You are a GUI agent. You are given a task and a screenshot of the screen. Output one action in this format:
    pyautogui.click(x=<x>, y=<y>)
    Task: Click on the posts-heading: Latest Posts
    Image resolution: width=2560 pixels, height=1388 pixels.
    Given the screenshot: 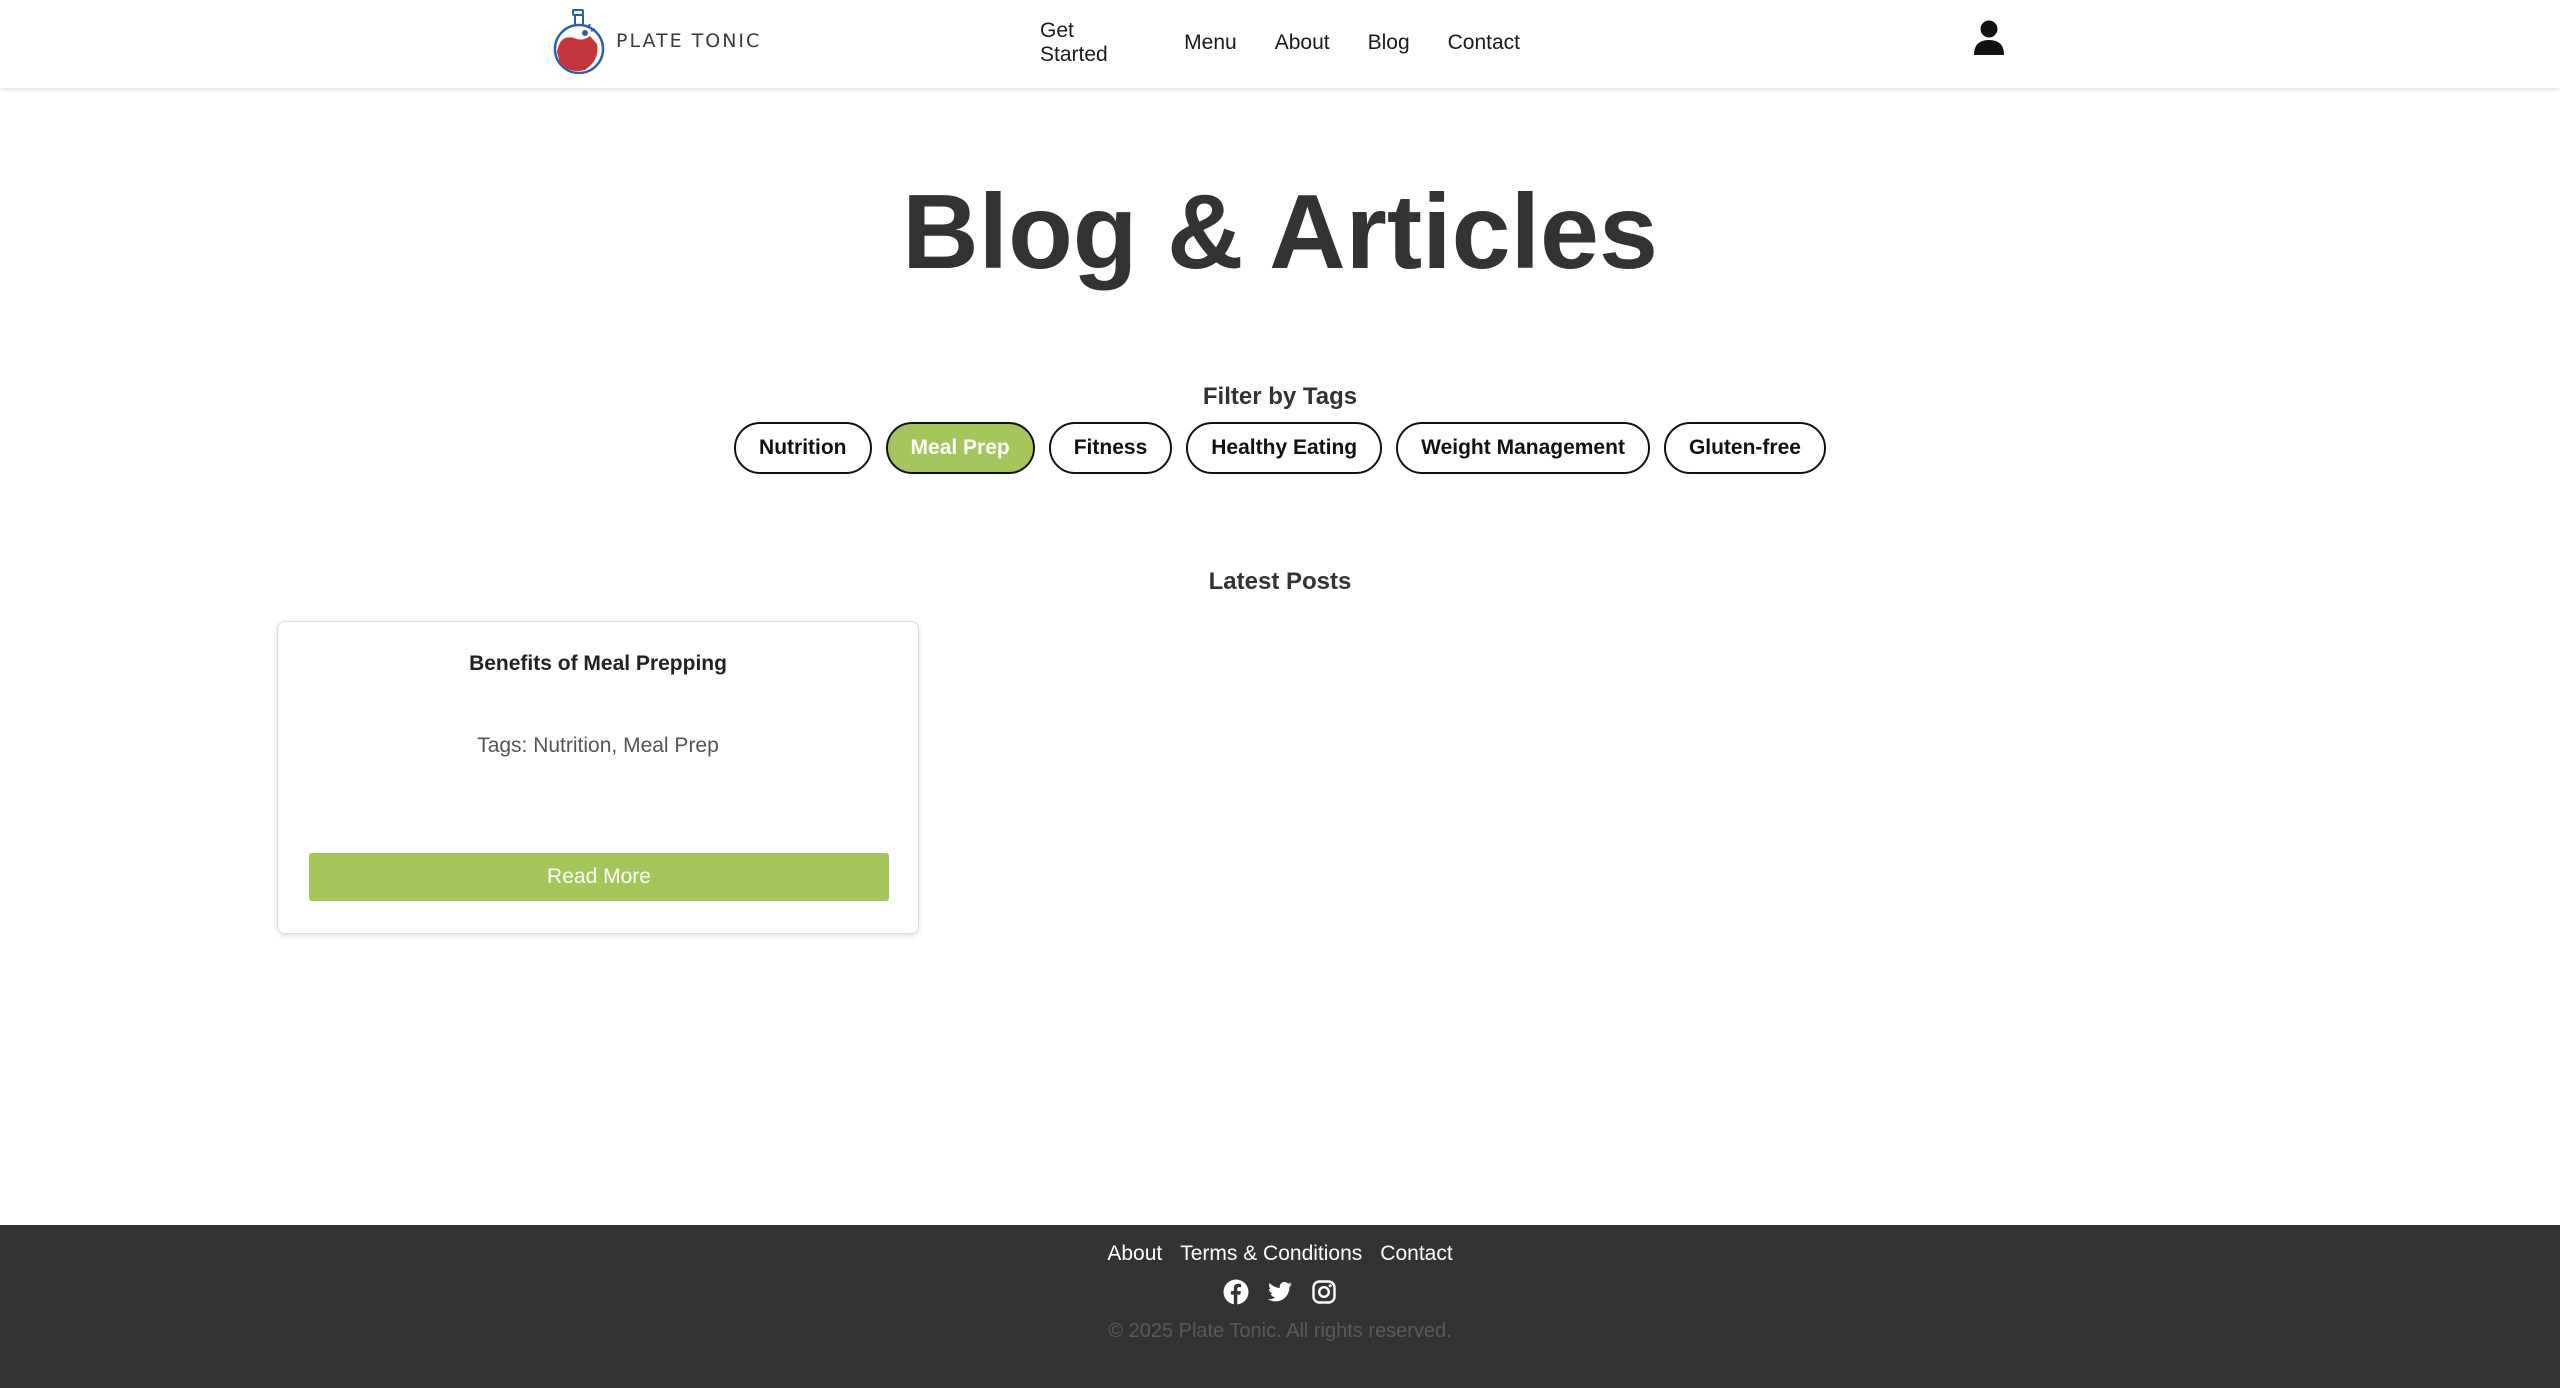 What is the action you would take?
    pyautogui.click(x=1280, y=581)
    